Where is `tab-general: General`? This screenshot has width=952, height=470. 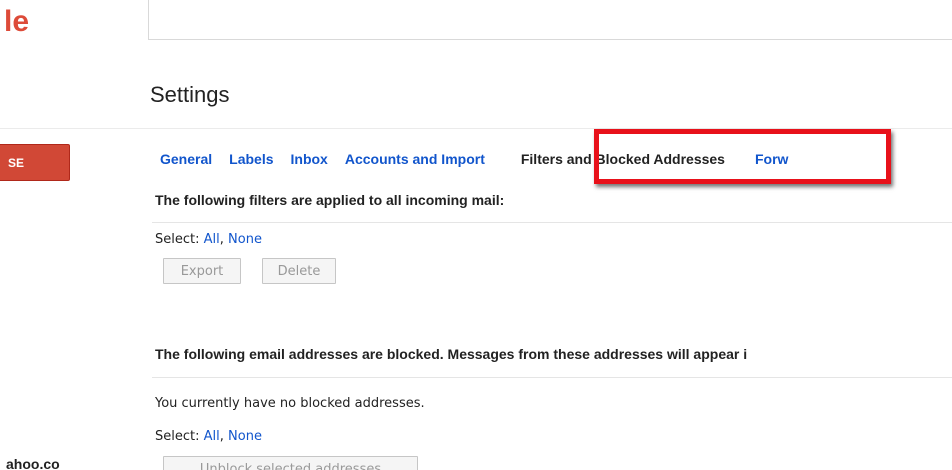 tab-general: General is located at coordinates (186, 159).